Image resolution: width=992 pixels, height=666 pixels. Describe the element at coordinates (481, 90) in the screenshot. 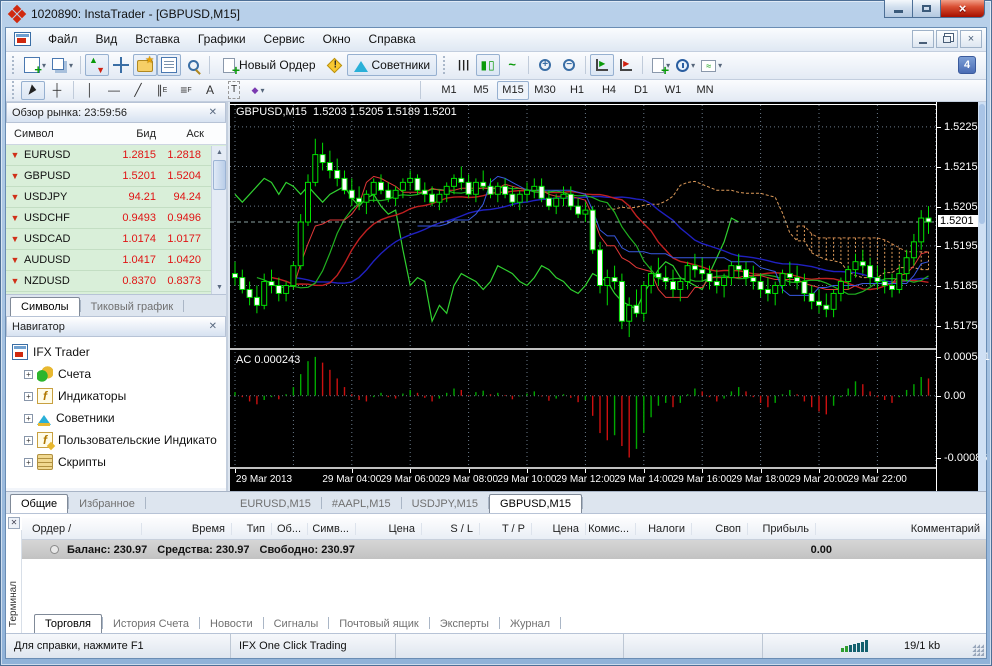

I see `timeframe-m5: M5` at that location.